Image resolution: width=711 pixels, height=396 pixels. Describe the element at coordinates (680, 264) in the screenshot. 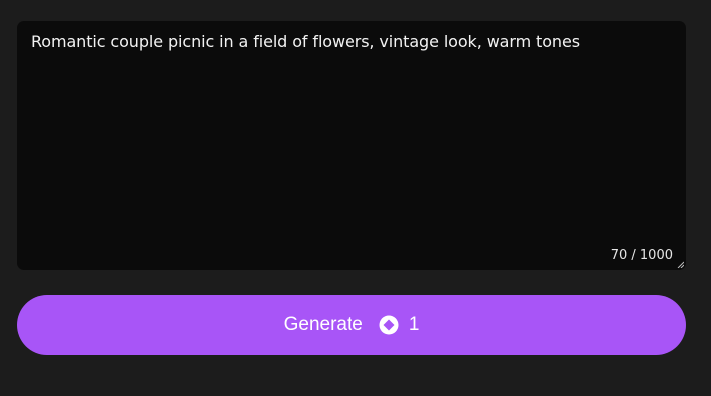

I see `resize-handle-icon` at that location.